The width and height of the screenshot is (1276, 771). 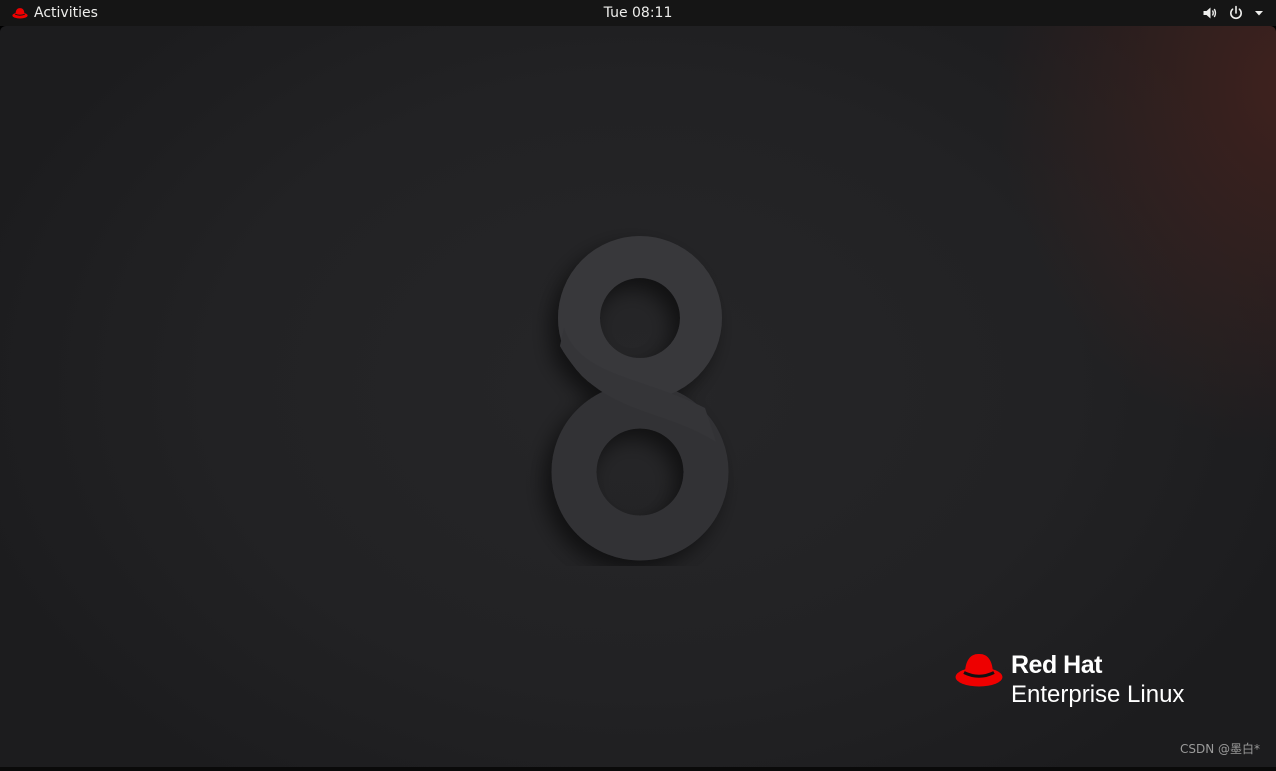 I want to click on system-status-menu, so click(x=1233, y=13).